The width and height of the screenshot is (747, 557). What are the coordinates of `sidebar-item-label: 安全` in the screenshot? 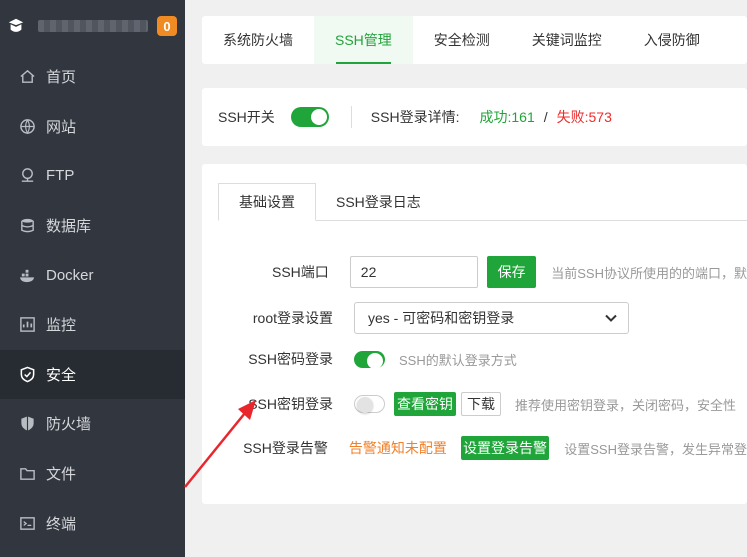 It's located at (61, 375).